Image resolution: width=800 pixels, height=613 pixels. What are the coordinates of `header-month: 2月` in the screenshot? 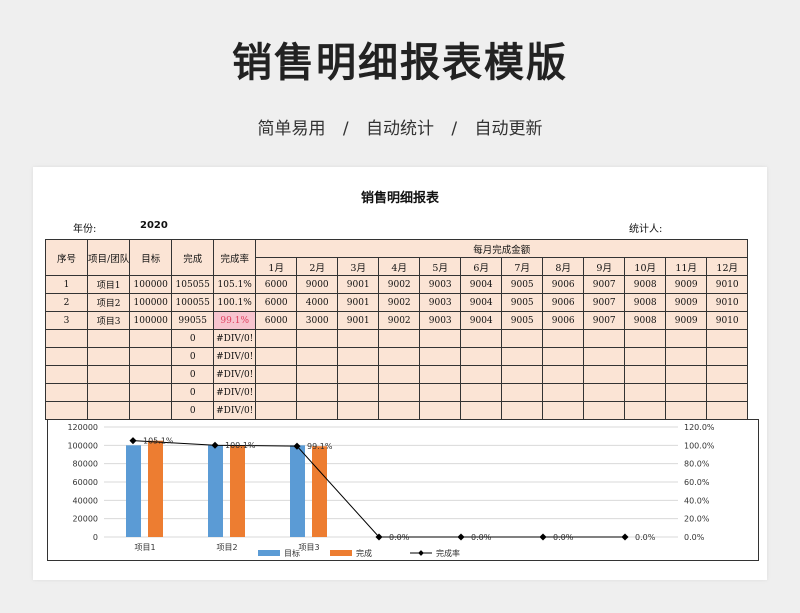 It's located at (317, 266).